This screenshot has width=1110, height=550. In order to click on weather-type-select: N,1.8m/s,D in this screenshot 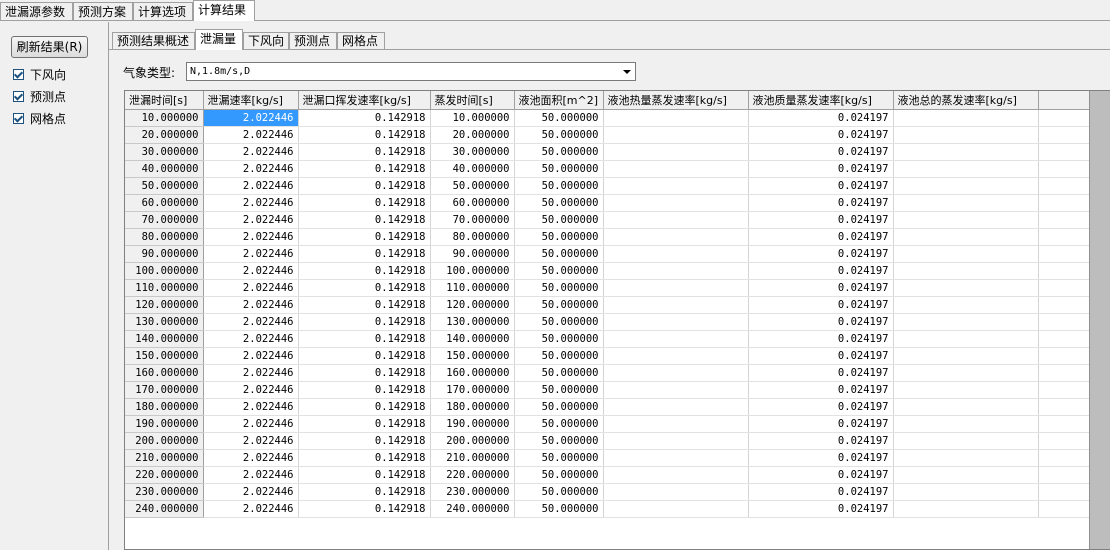, I will do `click(411, 71)`.